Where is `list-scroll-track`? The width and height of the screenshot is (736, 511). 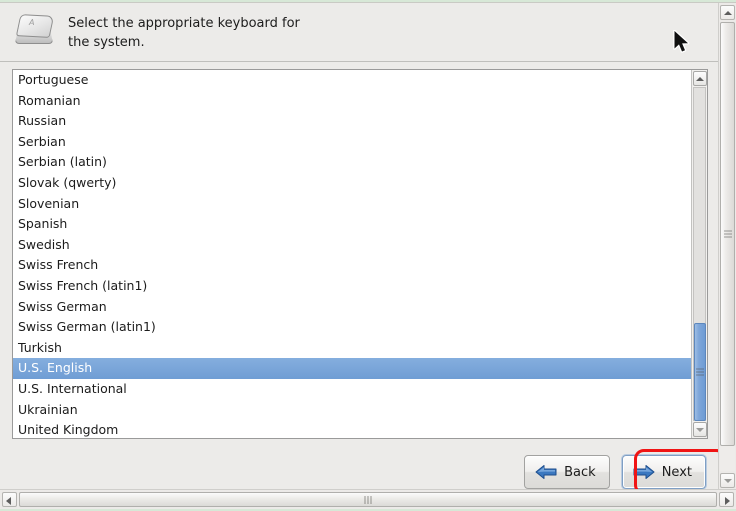 list-scroll-track is located at coordinates (699, 254).